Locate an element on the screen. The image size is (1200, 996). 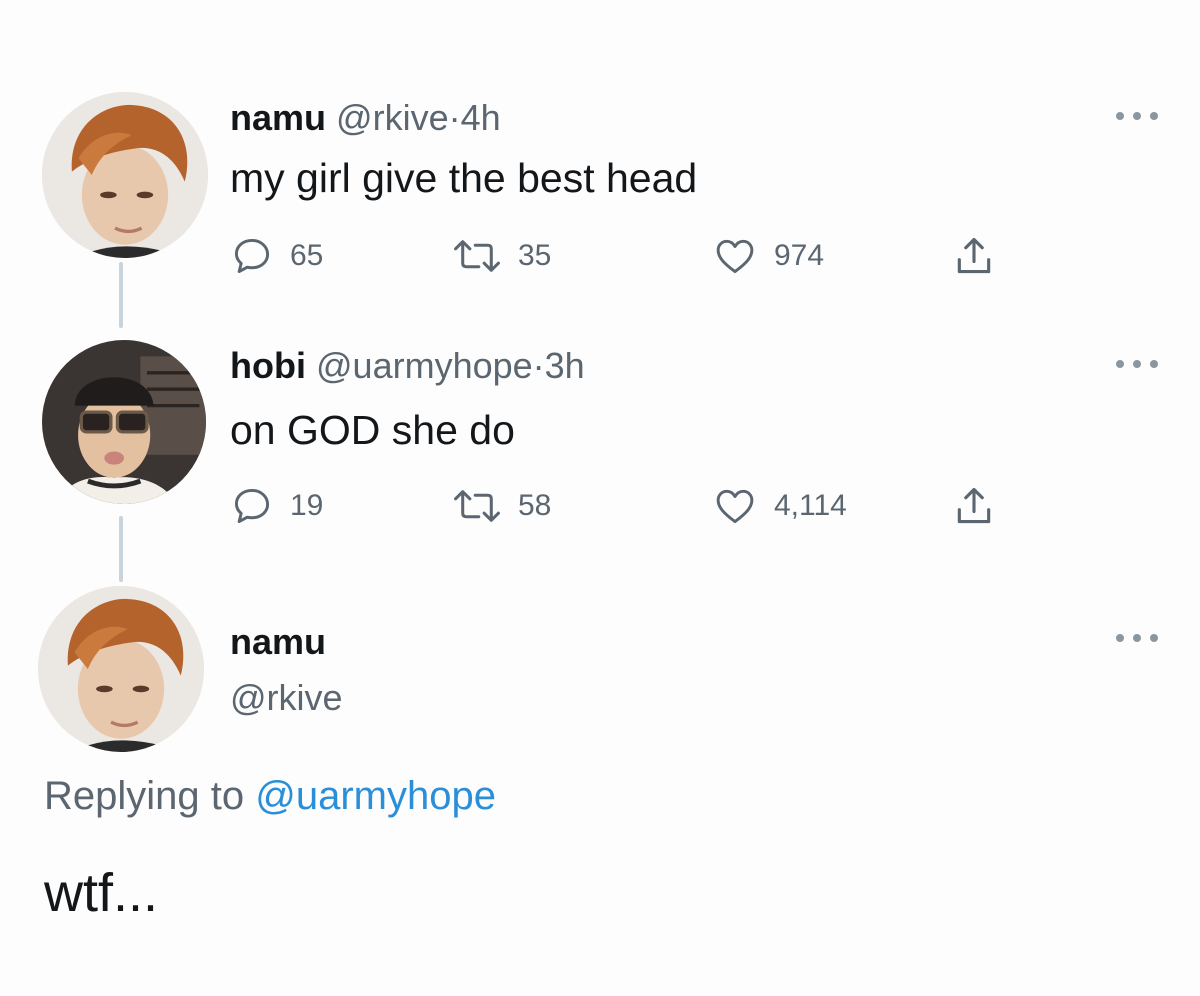
reply-count: 65 is located at coordinates (307, 255).